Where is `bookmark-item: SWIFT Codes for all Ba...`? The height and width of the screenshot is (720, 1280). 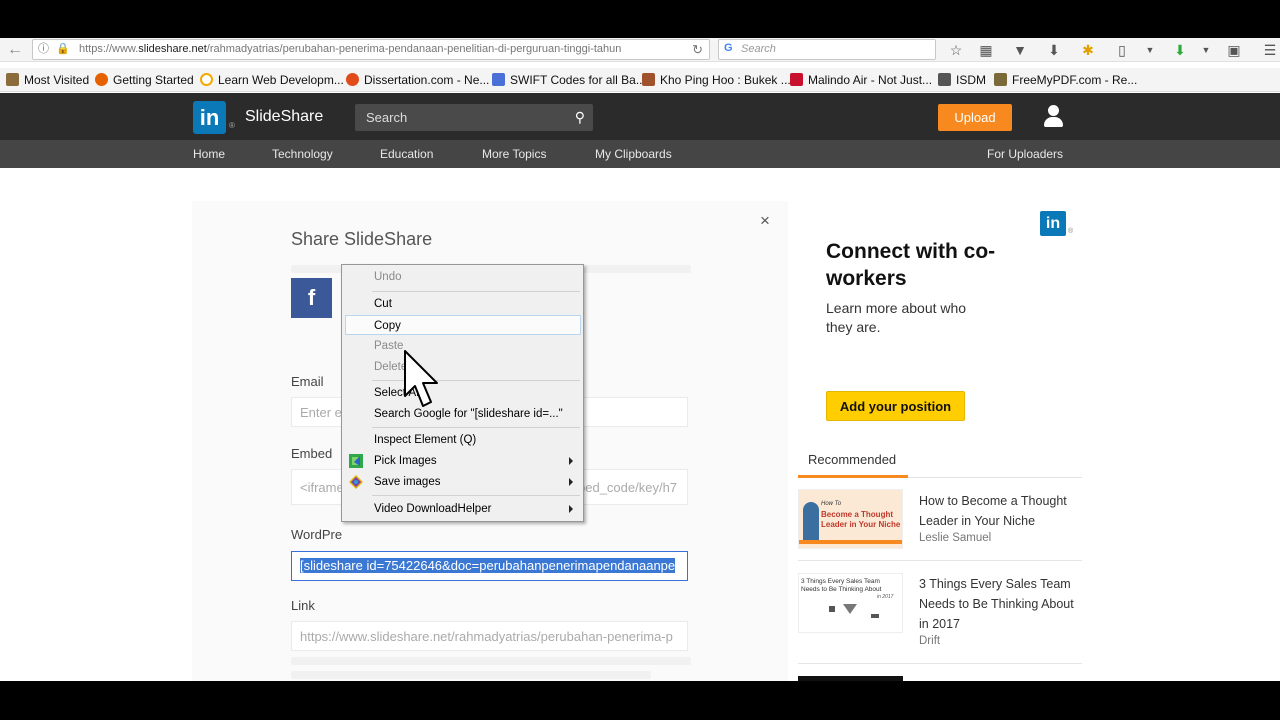 bookmark-item: SWIFT Codes for all Ba... is located at coordinates (569, 80).